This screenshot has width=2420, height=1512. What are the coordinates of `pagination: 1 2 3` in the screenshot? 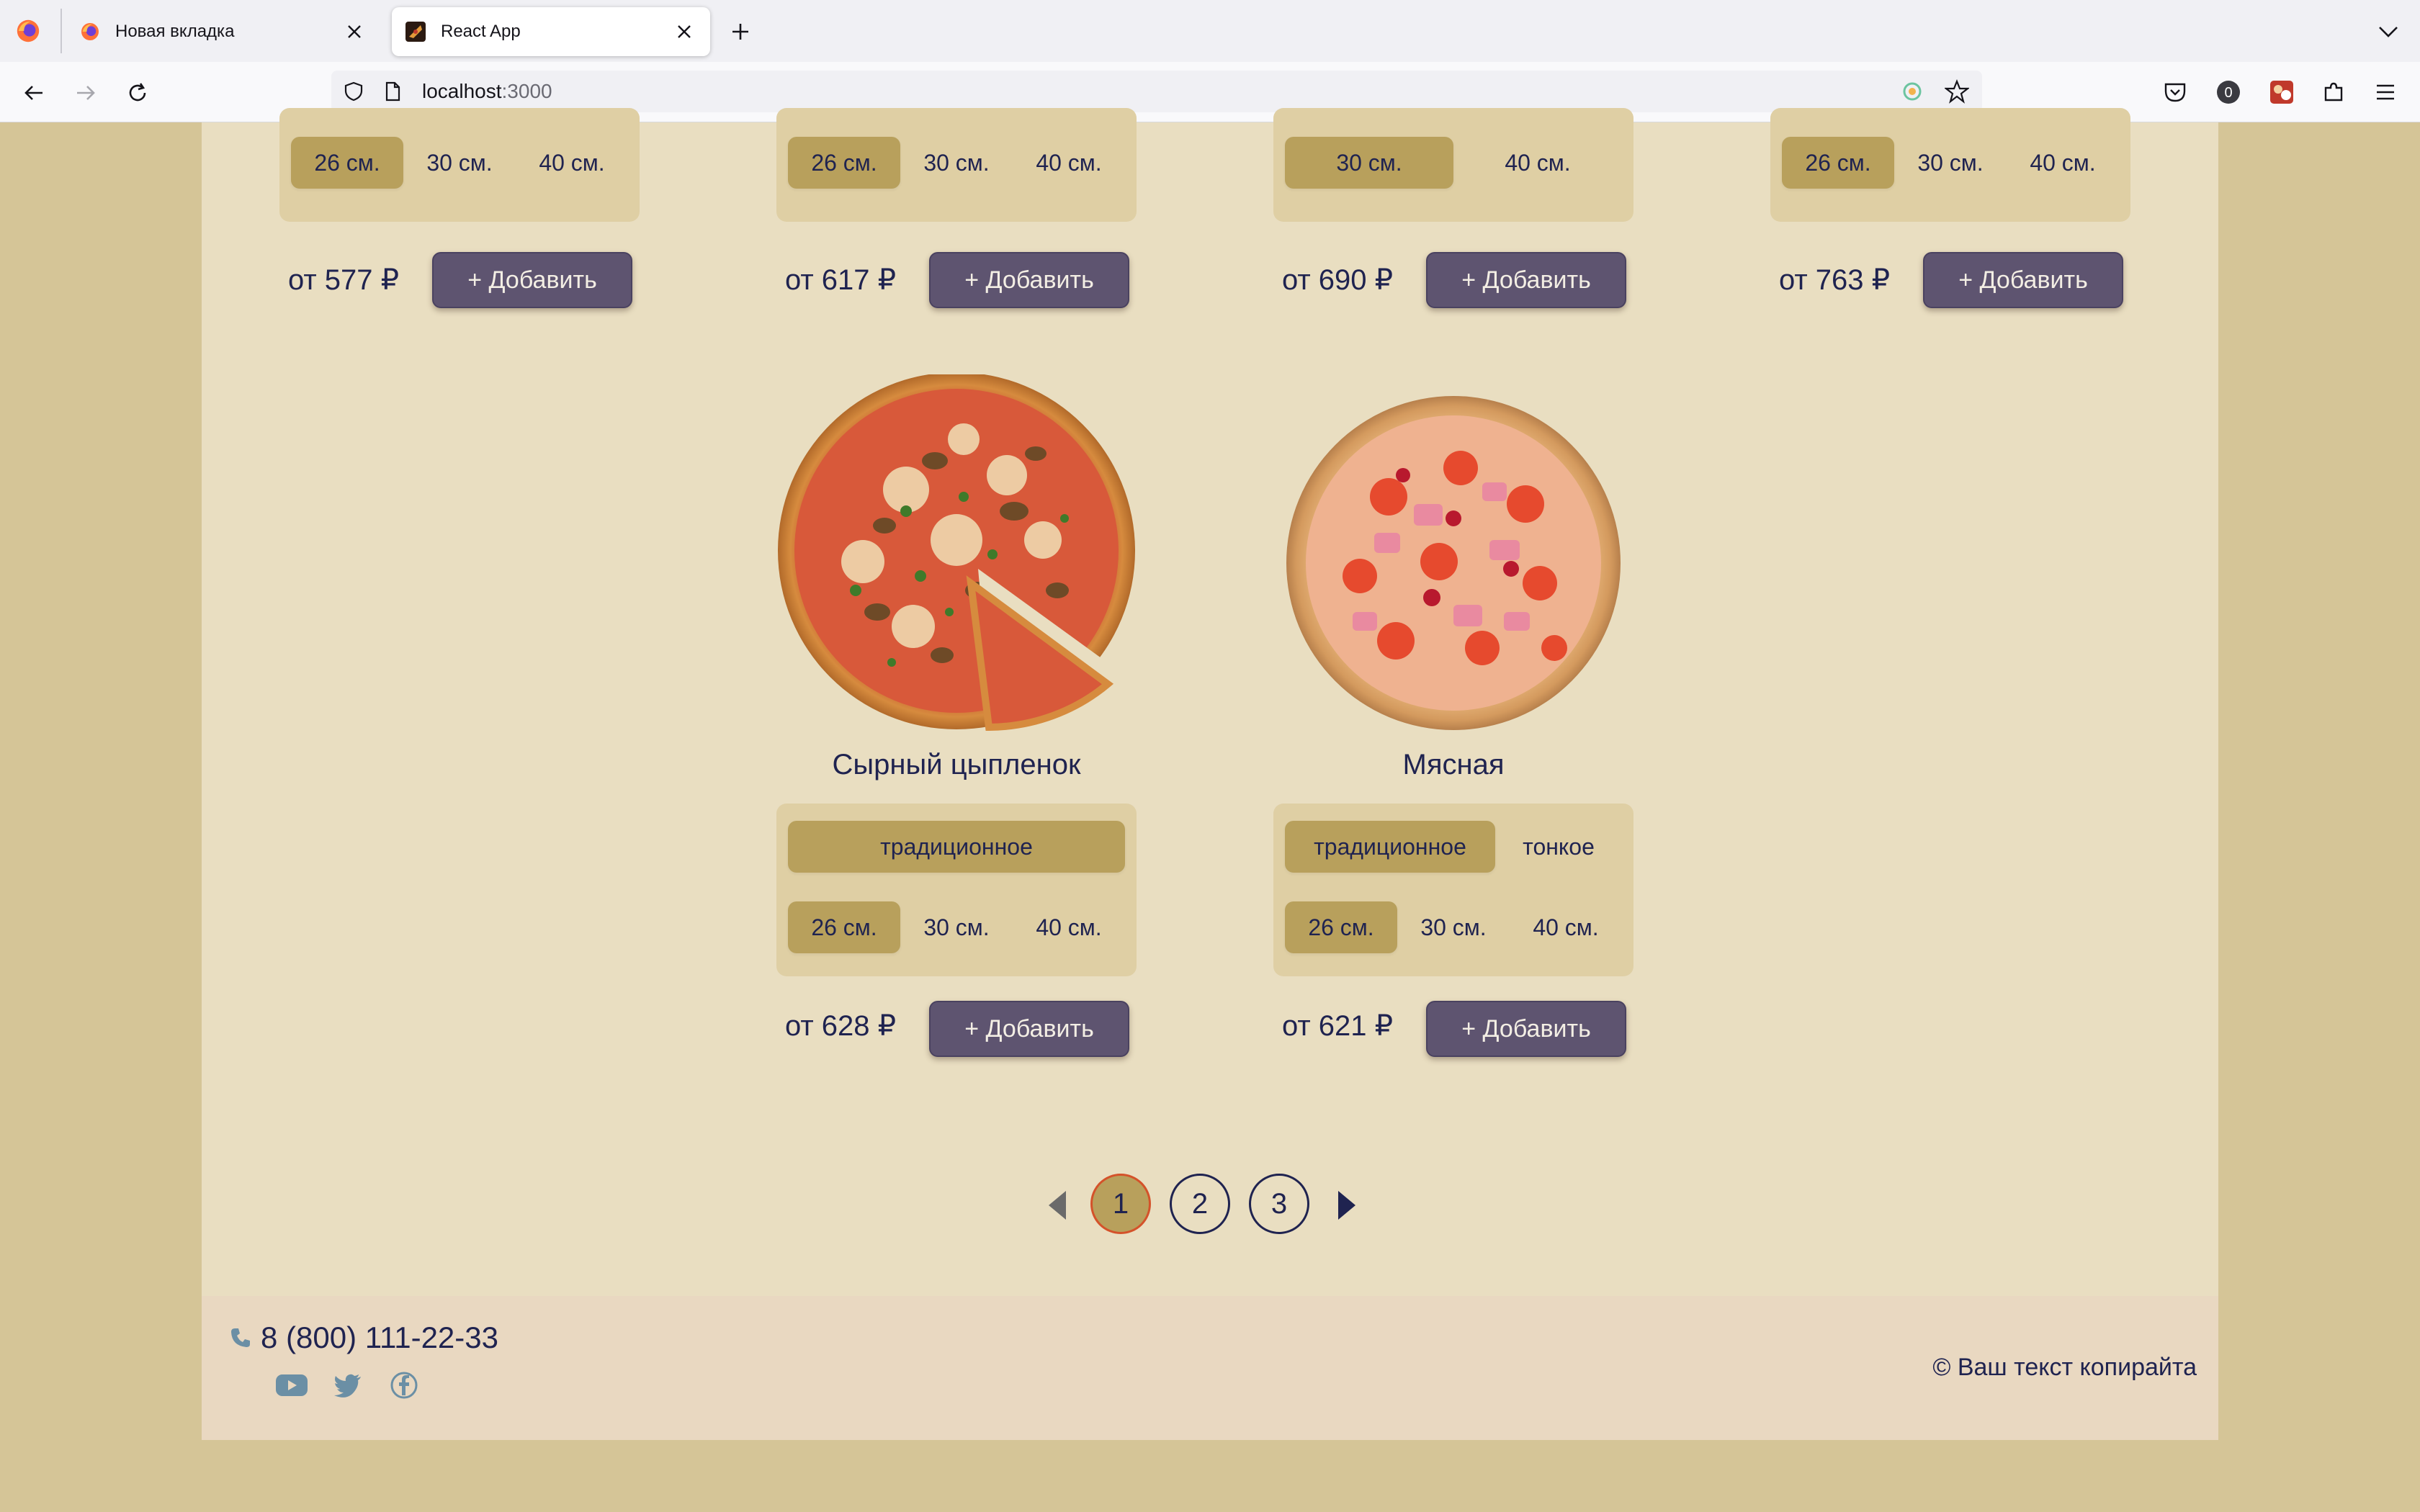 It's located at (1206, 1205).